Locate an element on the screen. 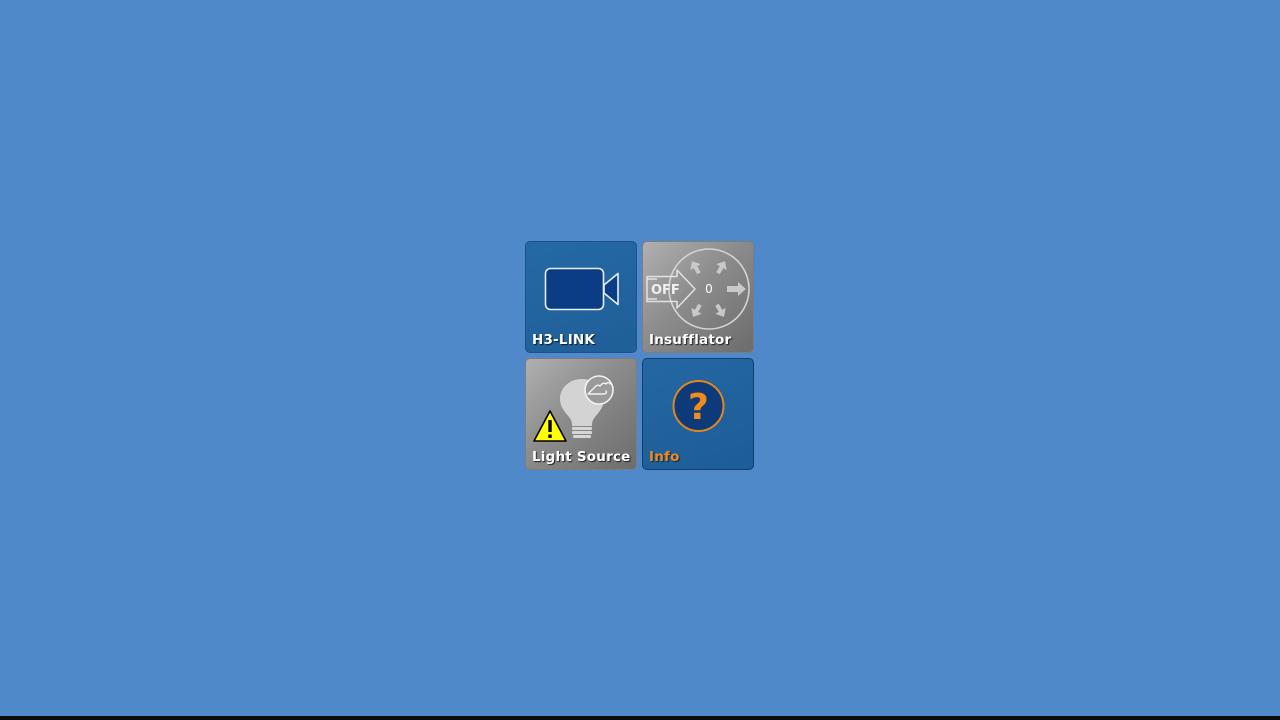 The height and width of the screenshot is (720, 1280). insufflator-pressure-value: 0 is located at coordinates (709, 289).